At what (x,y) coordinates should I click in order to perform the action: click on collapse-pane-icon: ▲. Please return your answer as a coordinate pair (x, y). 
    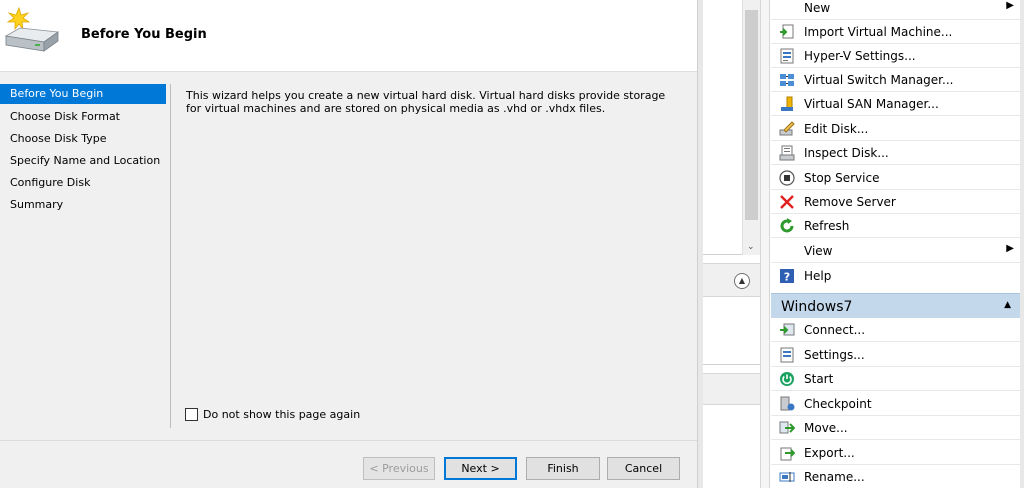
    Looking at the image, I should click on (742, 281).